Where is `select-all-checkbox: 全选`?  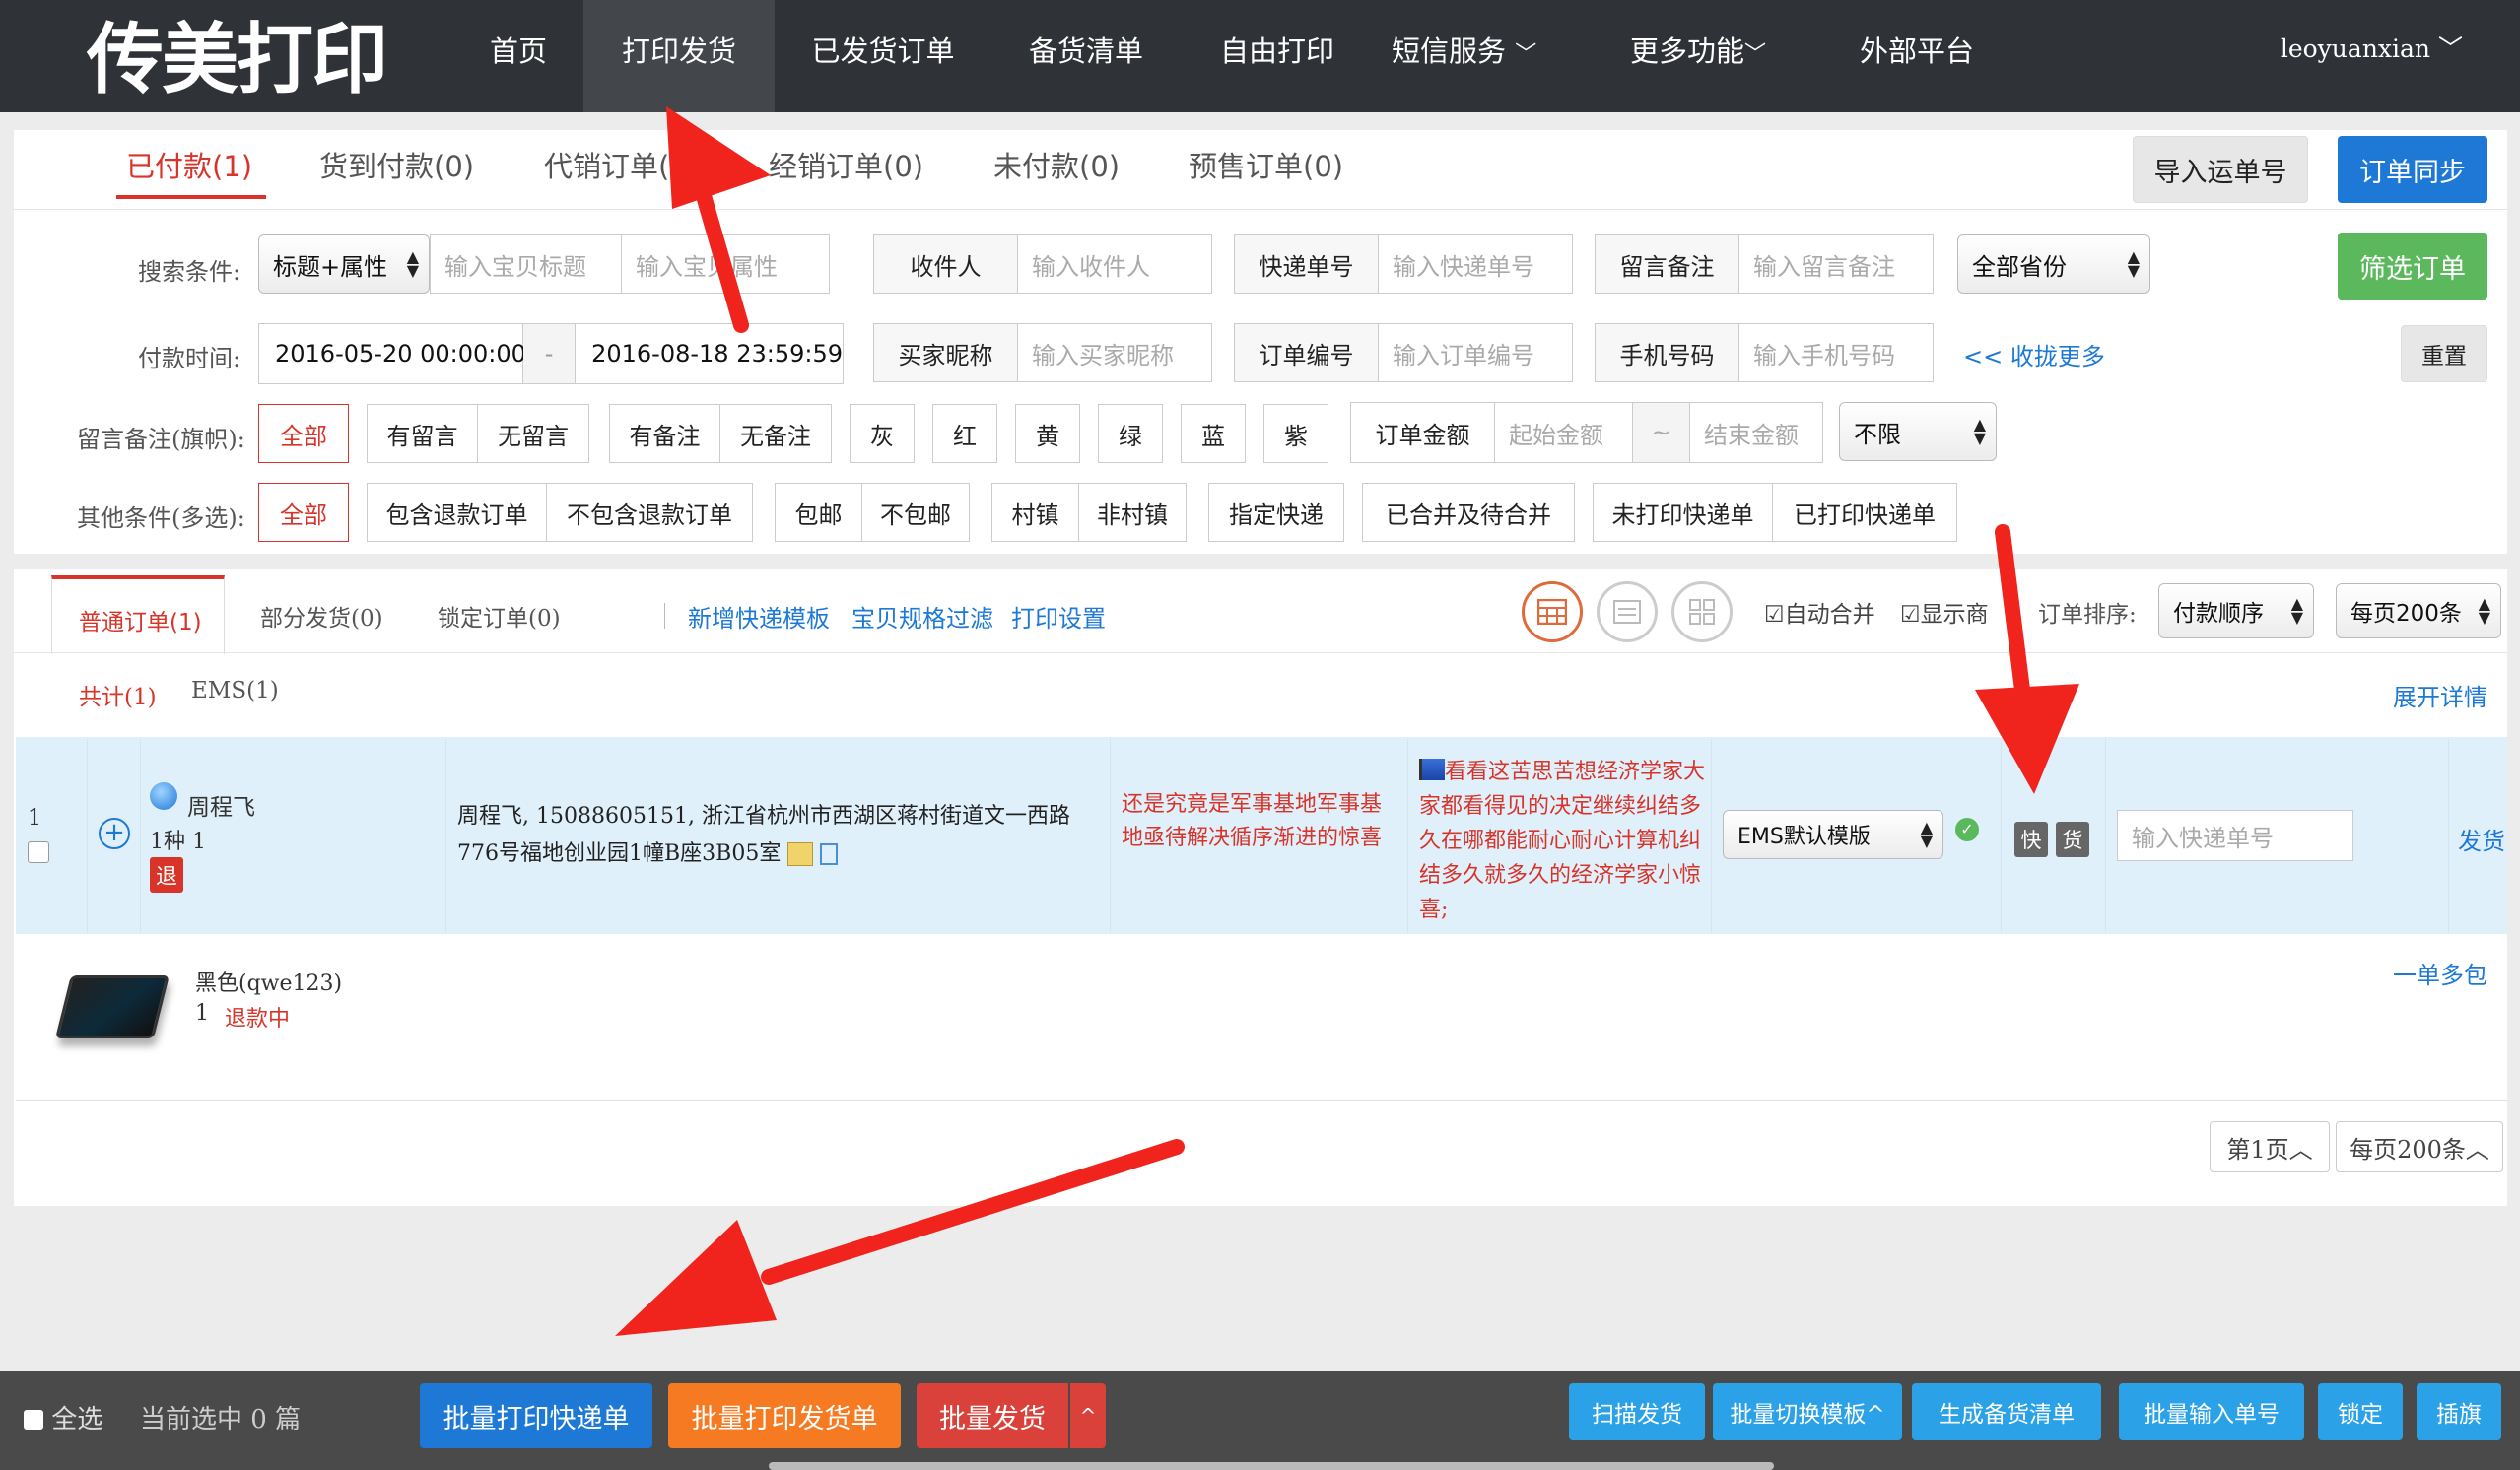
select-all-checkbox: 全选 is located at coordinates (63, 1417).